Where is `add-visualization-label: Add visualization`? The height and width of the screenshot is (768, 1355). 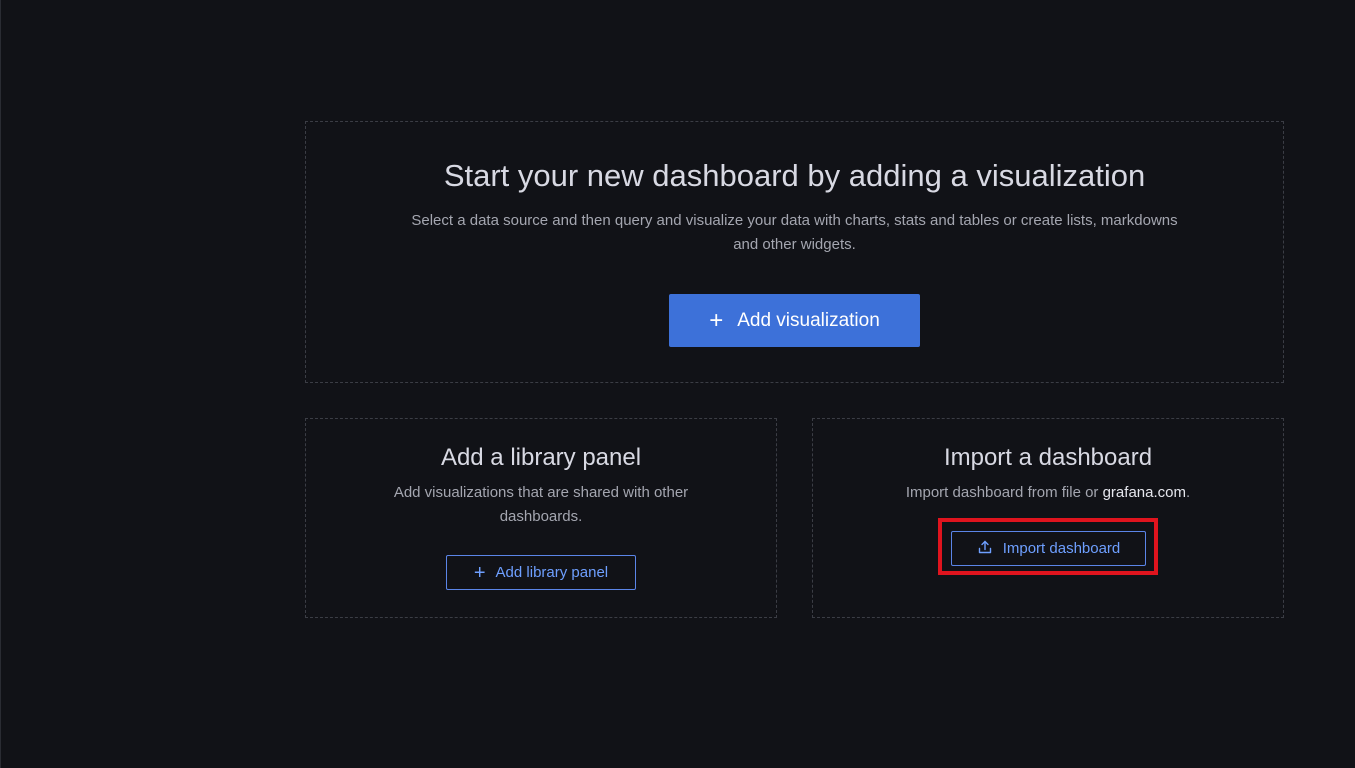
add-visualization-label: Add visualization is located at coordinates (808, 320).